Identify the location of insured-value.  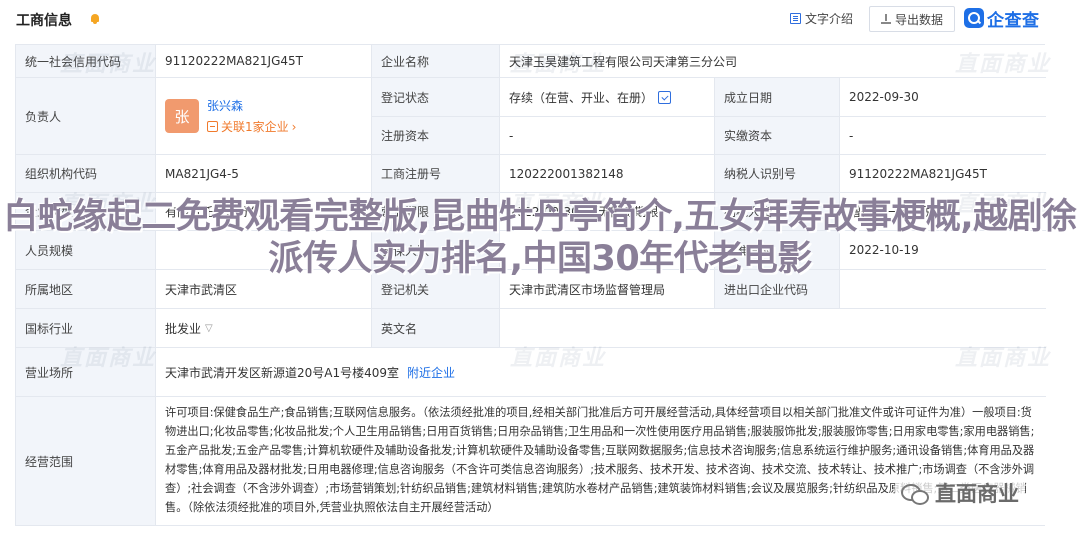
(607, 250).